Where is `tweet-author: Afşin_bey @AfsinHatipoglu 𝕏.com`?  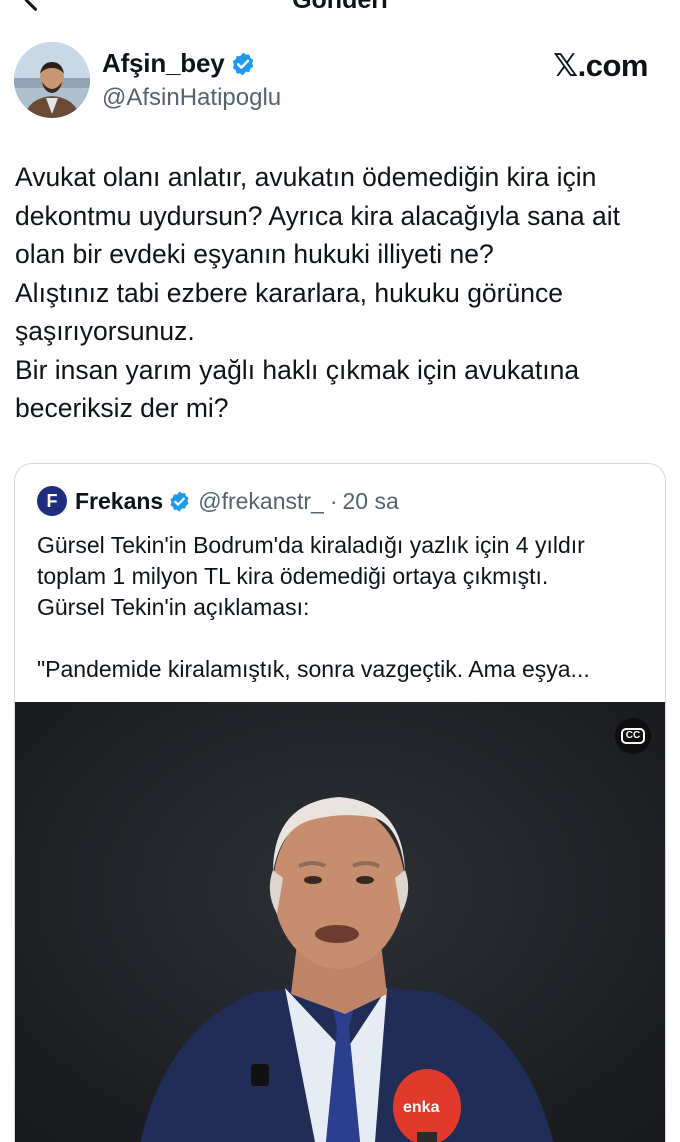 tweet-author: Afşin_bey @AfsinHatipoglu 𝕏.com is located at coordinates (340, 82).